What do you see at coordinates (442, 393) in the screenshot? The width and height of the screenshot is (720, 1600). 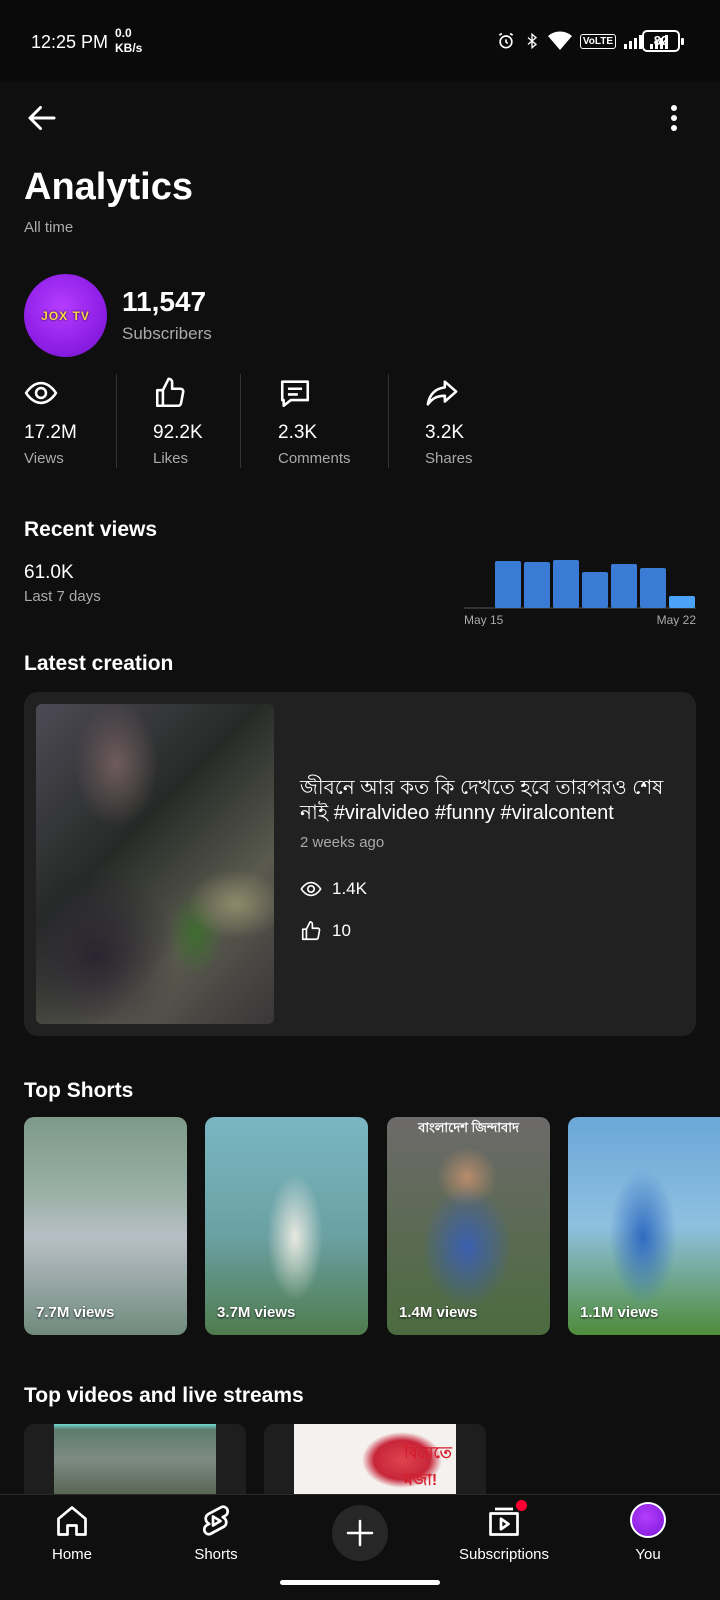 I see `share-icon` at bounding box center [442, 393].